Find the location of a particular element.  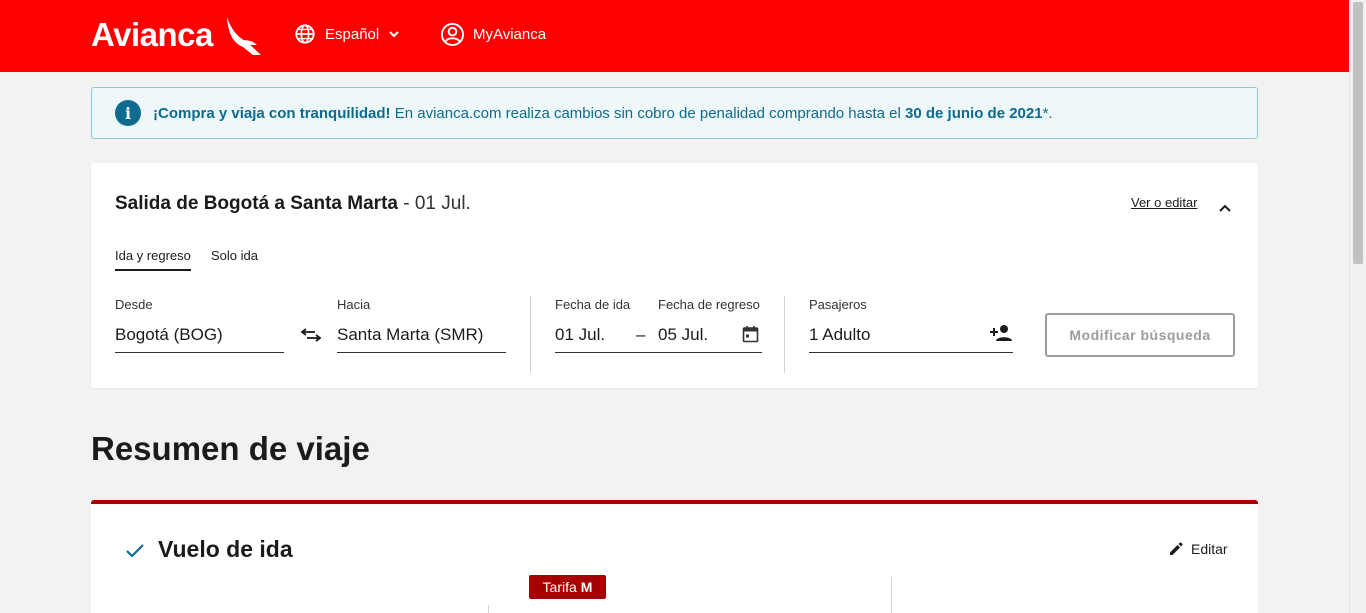

myavianca-link: MyAvianca is located at coordinates (493, 34).